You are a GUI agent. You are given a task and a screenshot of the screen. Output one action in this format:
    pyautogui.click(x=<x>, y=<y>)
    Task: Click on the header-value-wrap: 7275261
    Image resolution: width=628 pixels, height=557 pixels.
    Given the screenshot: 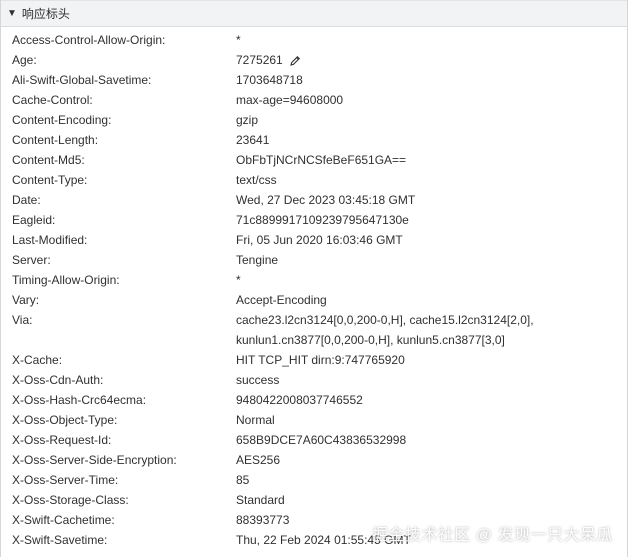 What is the action you would take?
    pyautogui.click(x=401, y=60)
    